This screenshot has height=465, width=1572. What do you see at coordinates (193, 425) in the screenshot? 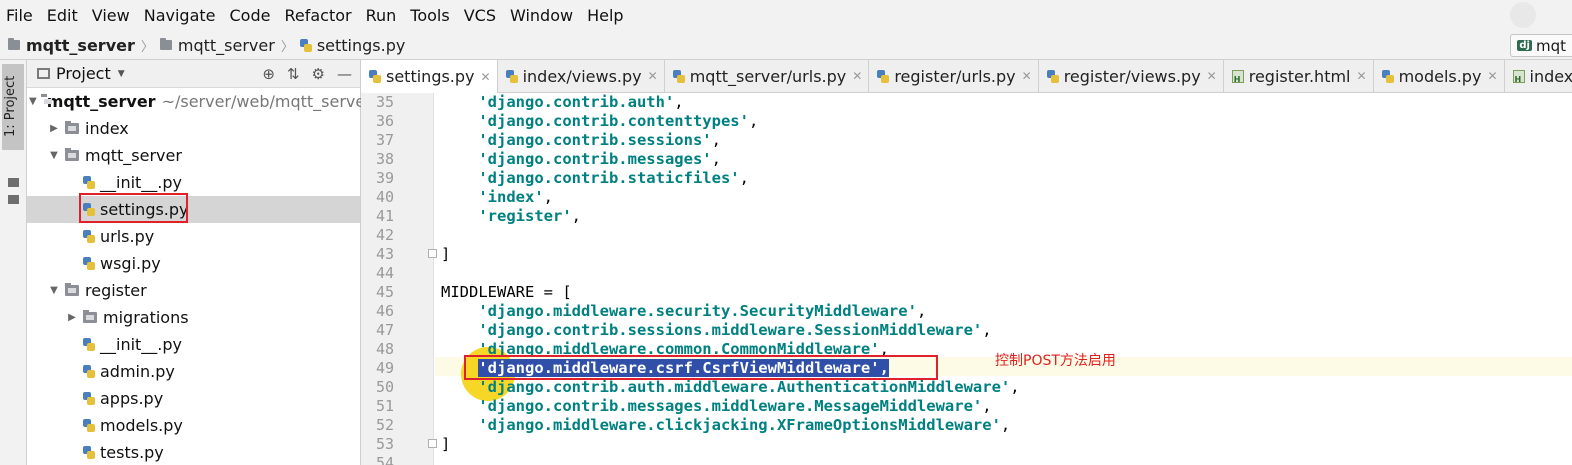
I see `tree-item-models-py: models.py` at bounding box center [193, 425].